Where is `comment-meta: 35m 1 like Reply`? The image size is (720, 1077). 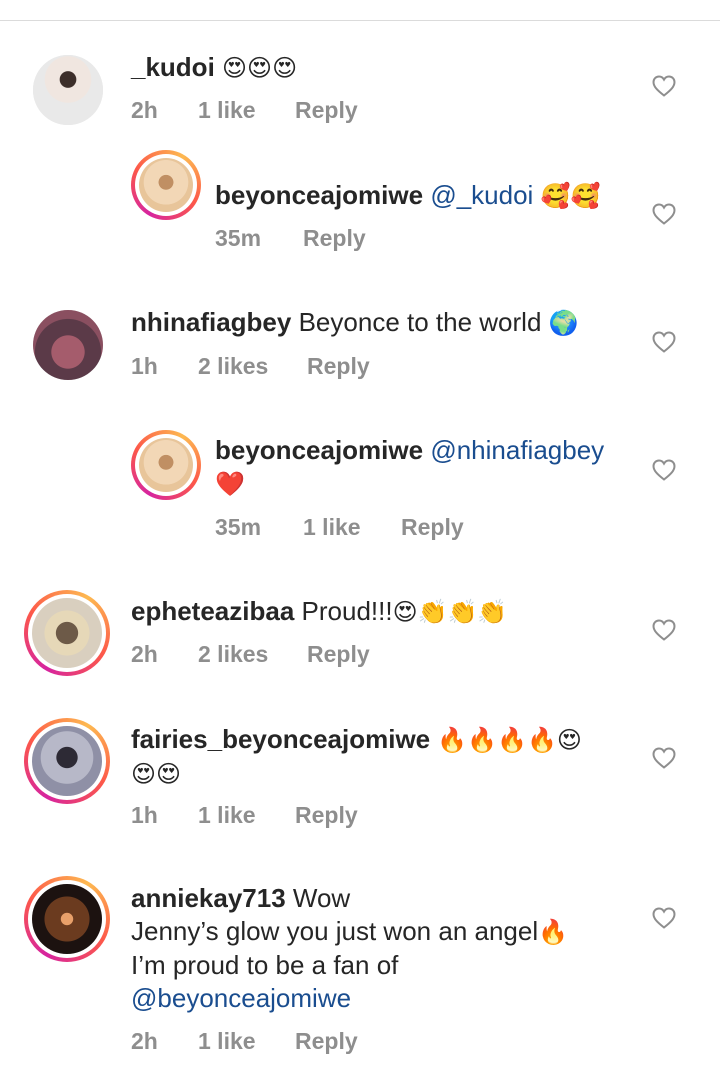 comment-meta: 35m 1 like Reply is located at coordinates (339, 527).